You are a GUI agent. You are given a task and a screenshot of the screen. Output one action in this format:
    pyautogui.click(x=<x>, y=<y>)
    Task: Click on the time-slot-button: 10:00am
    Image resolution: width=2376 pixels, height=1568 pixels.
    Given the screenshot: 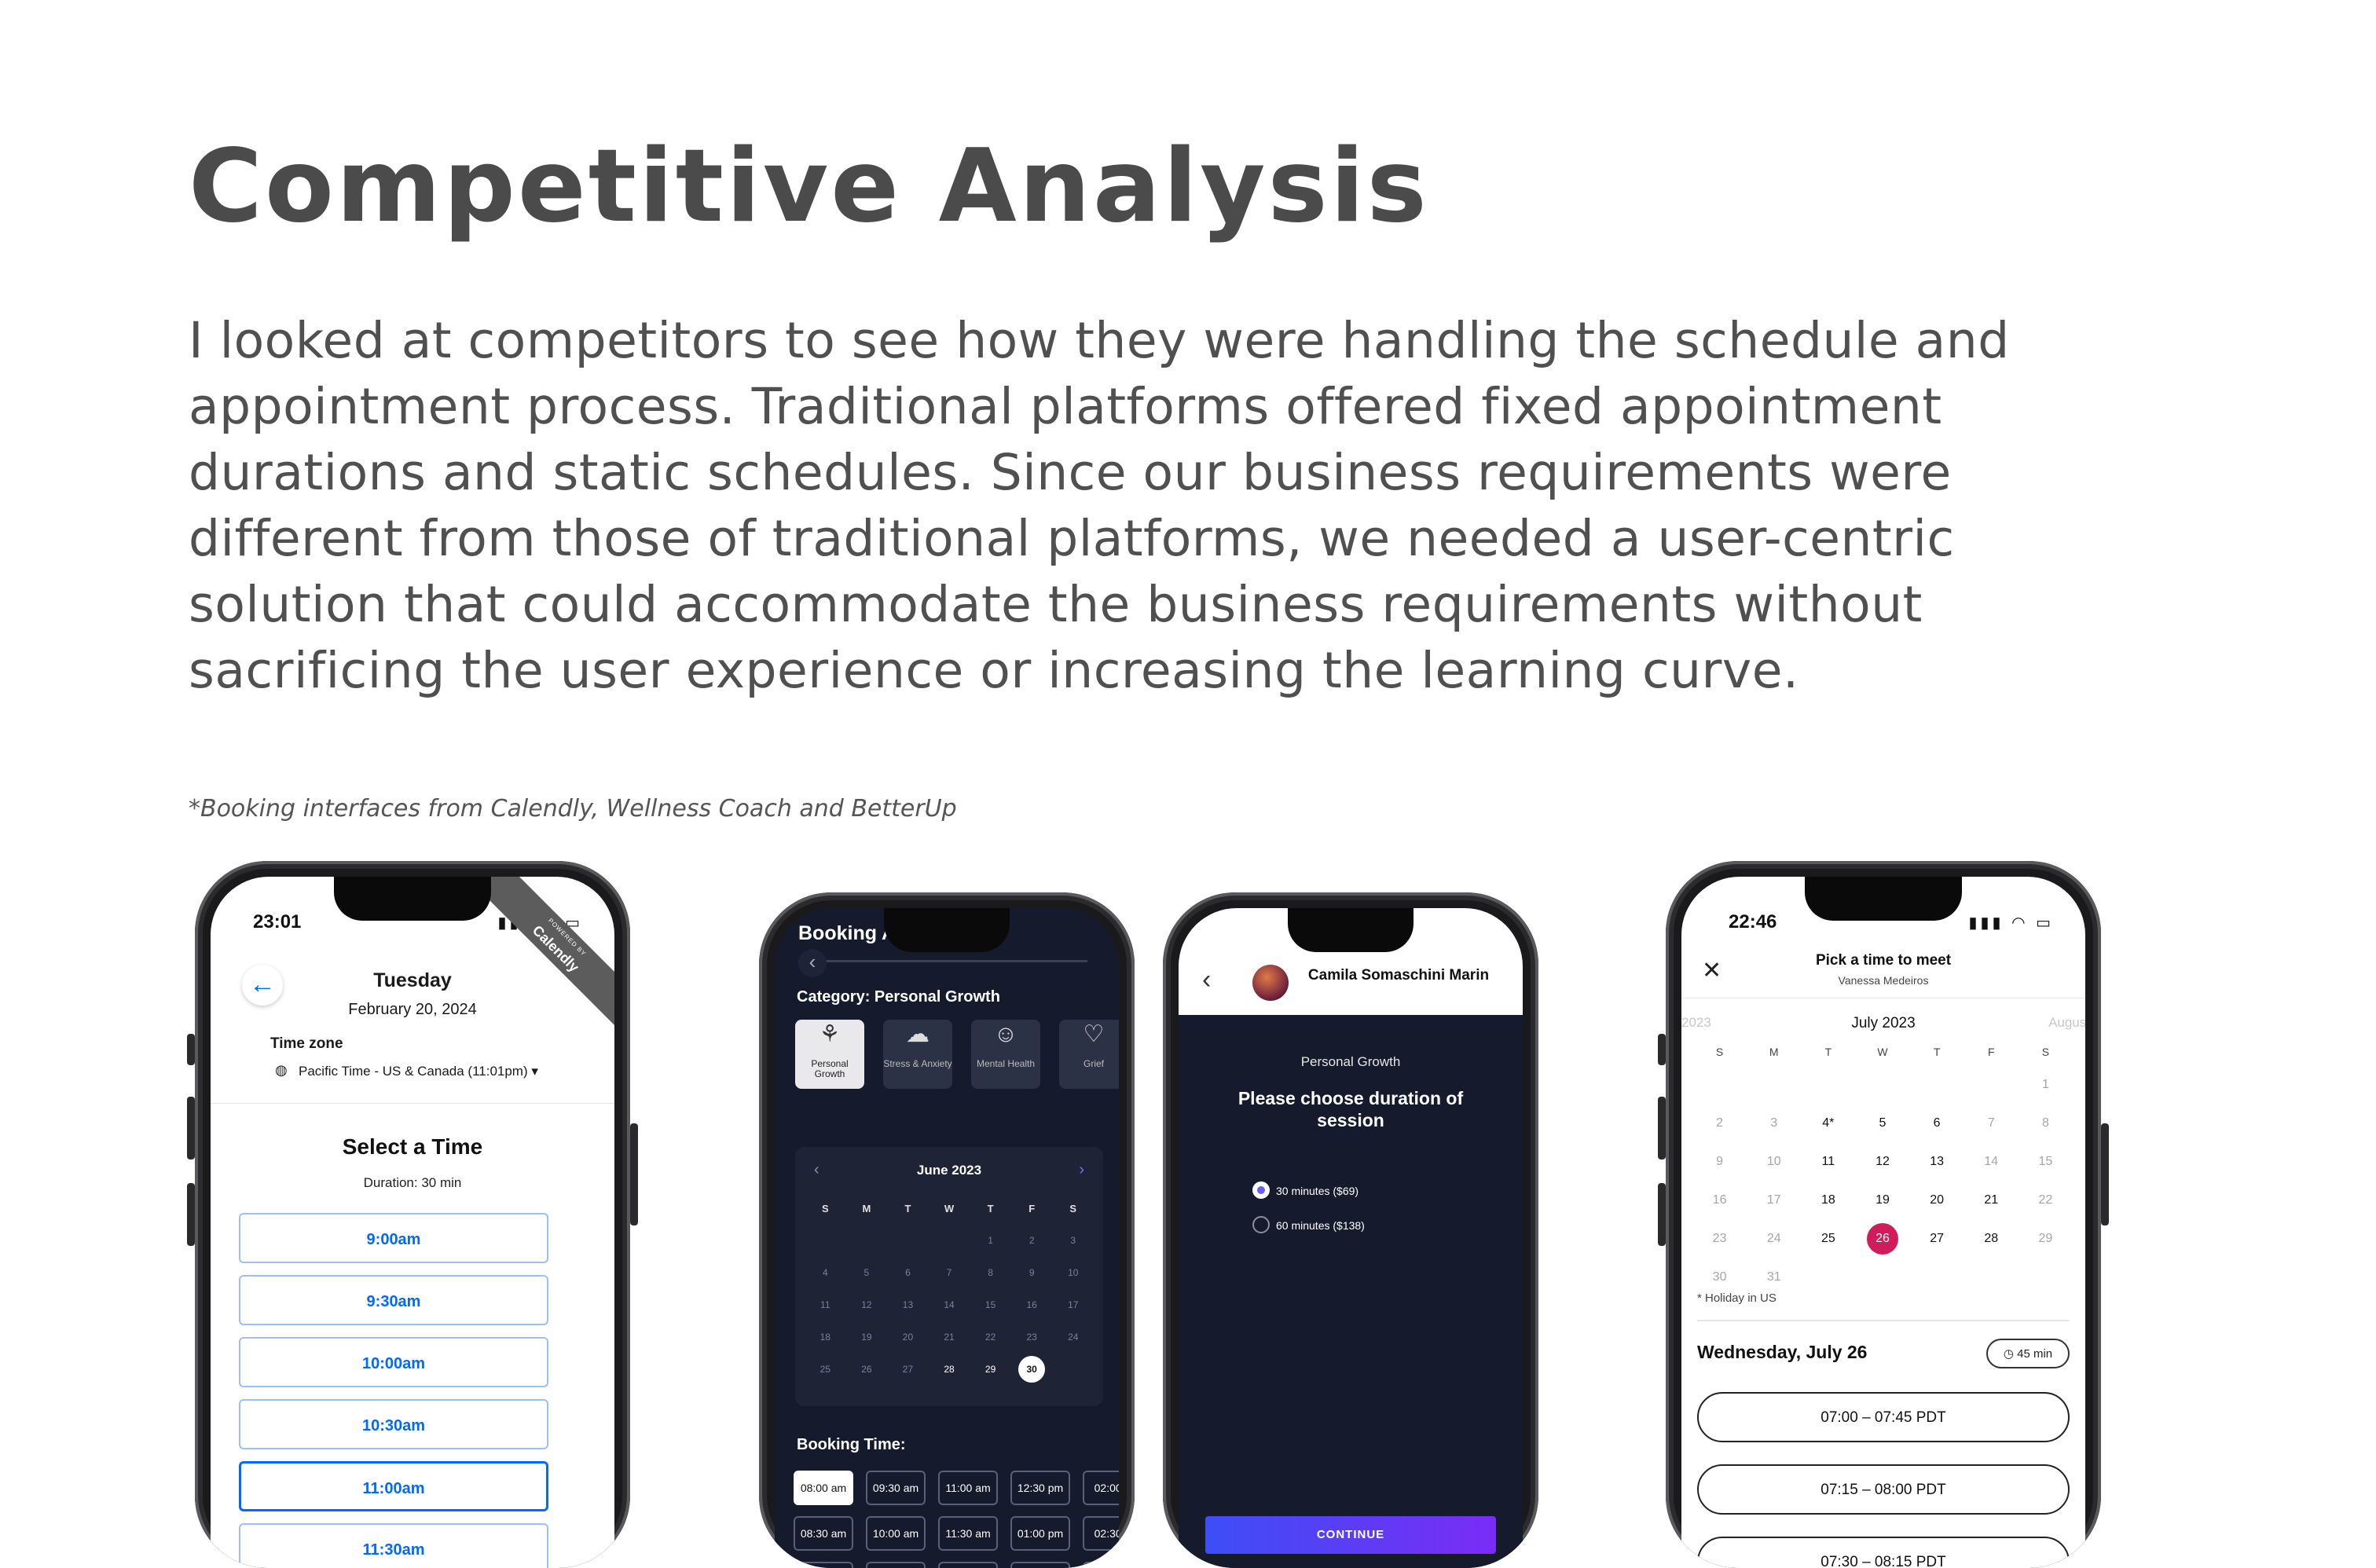 What is the action you would take?
    pyautogui.click(x=393, y=1362)
    